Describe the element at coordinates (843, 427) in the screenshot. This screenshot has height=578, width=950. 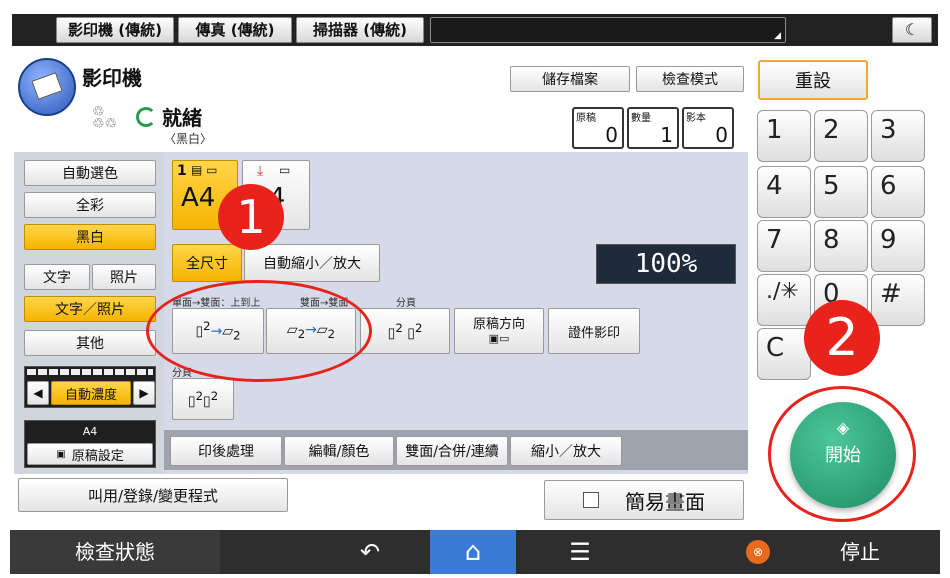
I see `start-diamond-icon: ◈` at that location.